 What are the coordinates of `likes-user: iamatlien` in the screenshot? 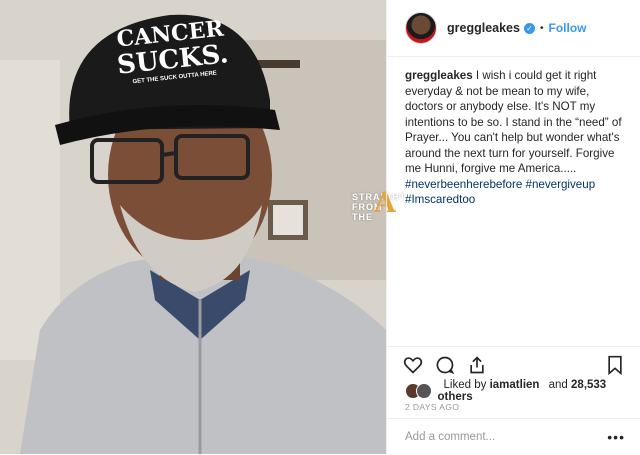 It's located at (515, 385).